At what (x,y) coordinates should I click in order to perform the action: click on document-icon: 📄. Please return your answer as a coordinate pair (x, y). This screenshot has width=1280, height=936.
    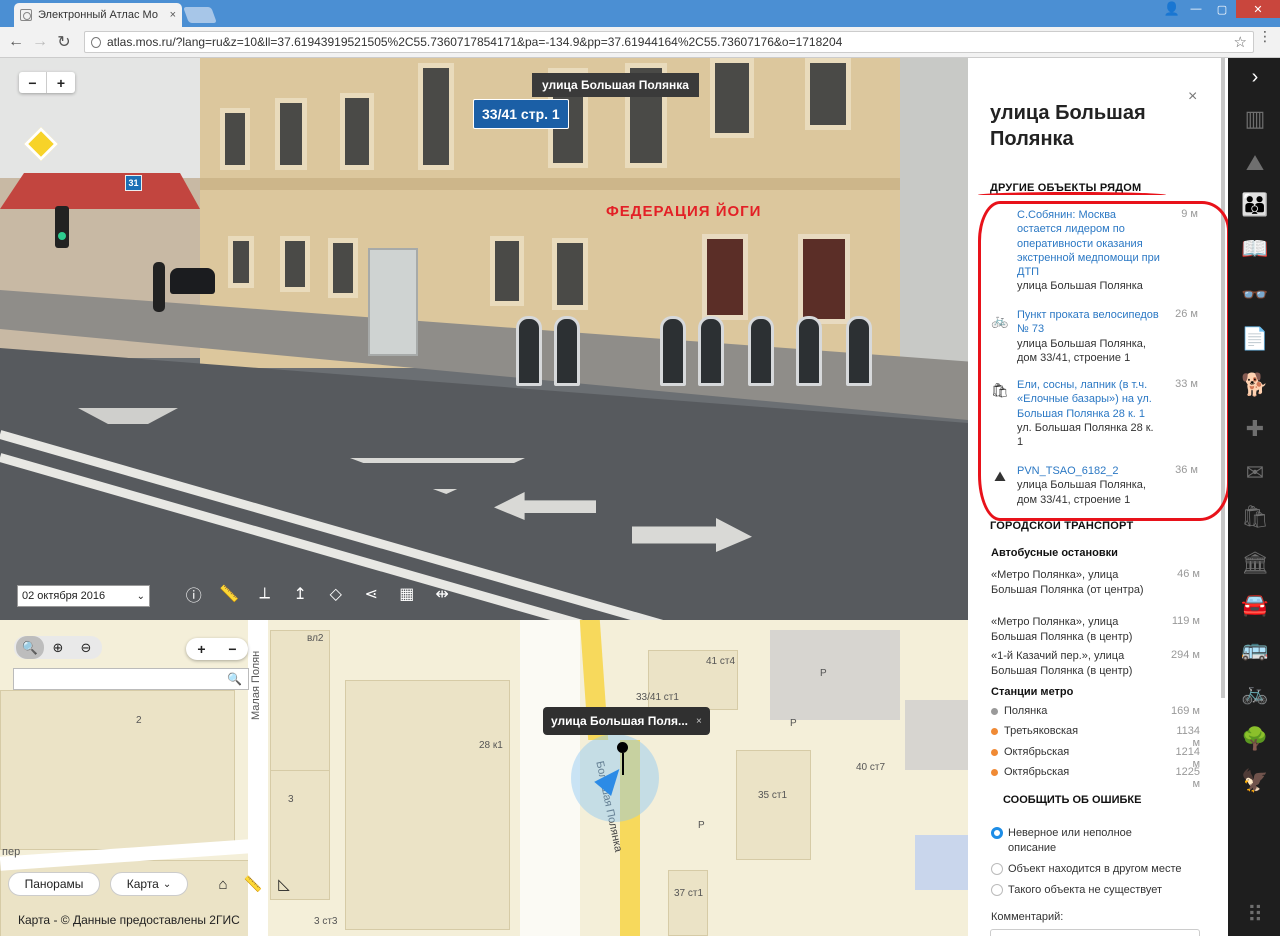
    Looking at the image, I should click on (1255, 339).